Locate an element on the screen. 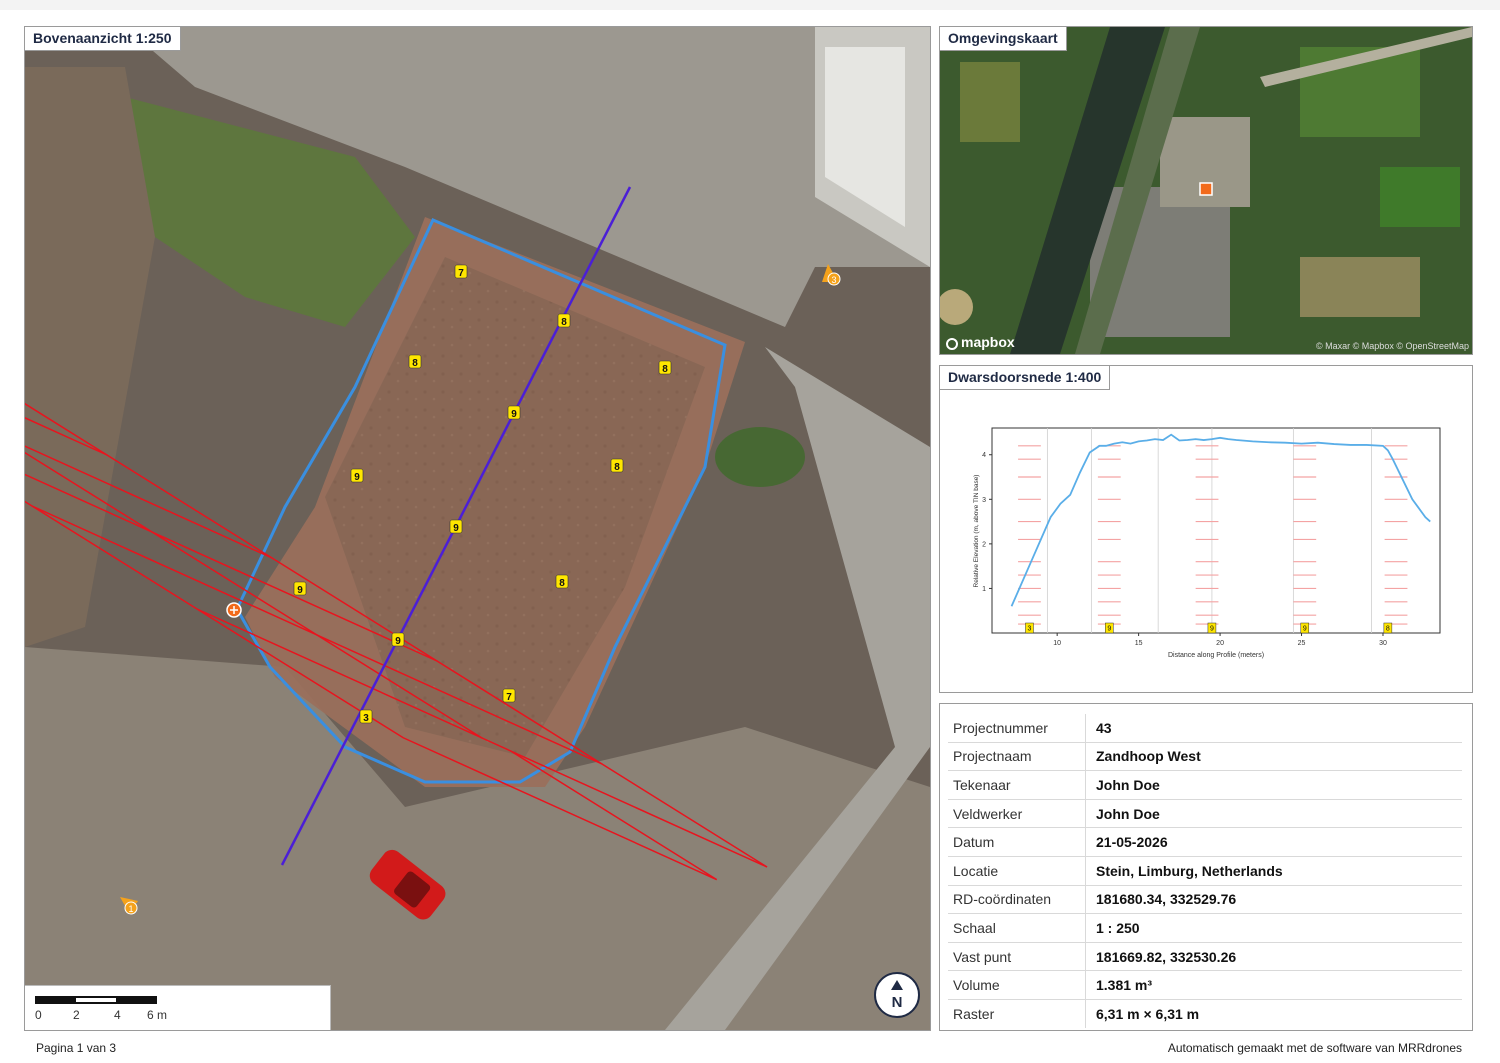 This screenshot has height=1063, width=1500. info-label: Projectnaam is located at coordinates (1017, 757).